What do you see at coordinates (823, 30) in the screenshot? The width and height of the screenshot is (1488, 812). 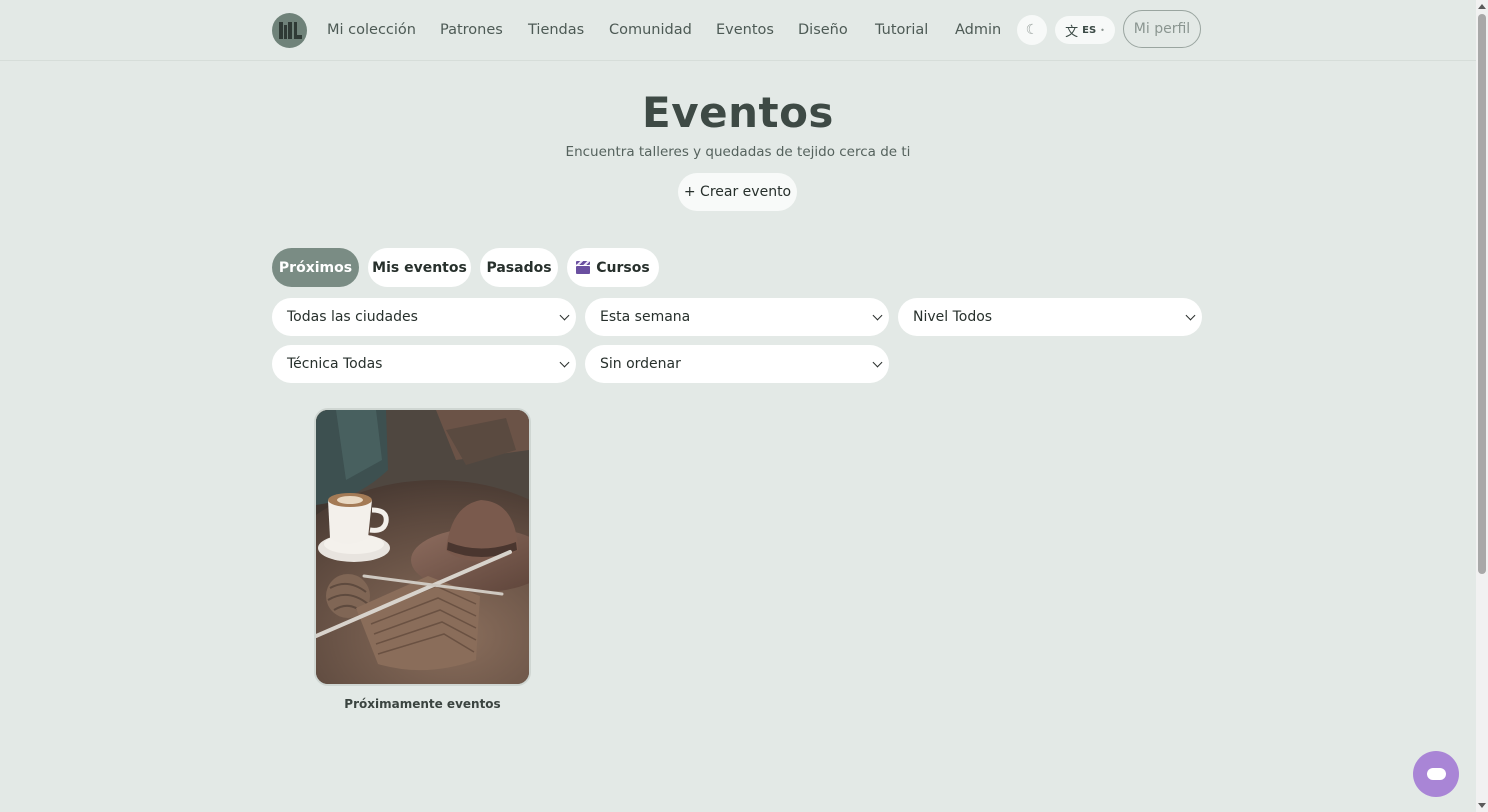 I see `nav-diseno: Diseño` at bounding box center [823, 30].